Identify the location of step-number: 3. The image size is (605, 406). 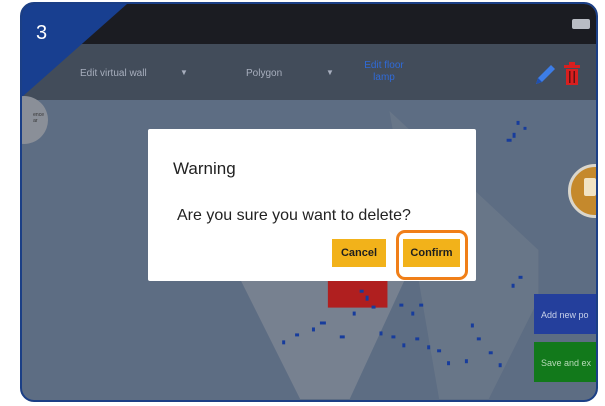
(42, 33).